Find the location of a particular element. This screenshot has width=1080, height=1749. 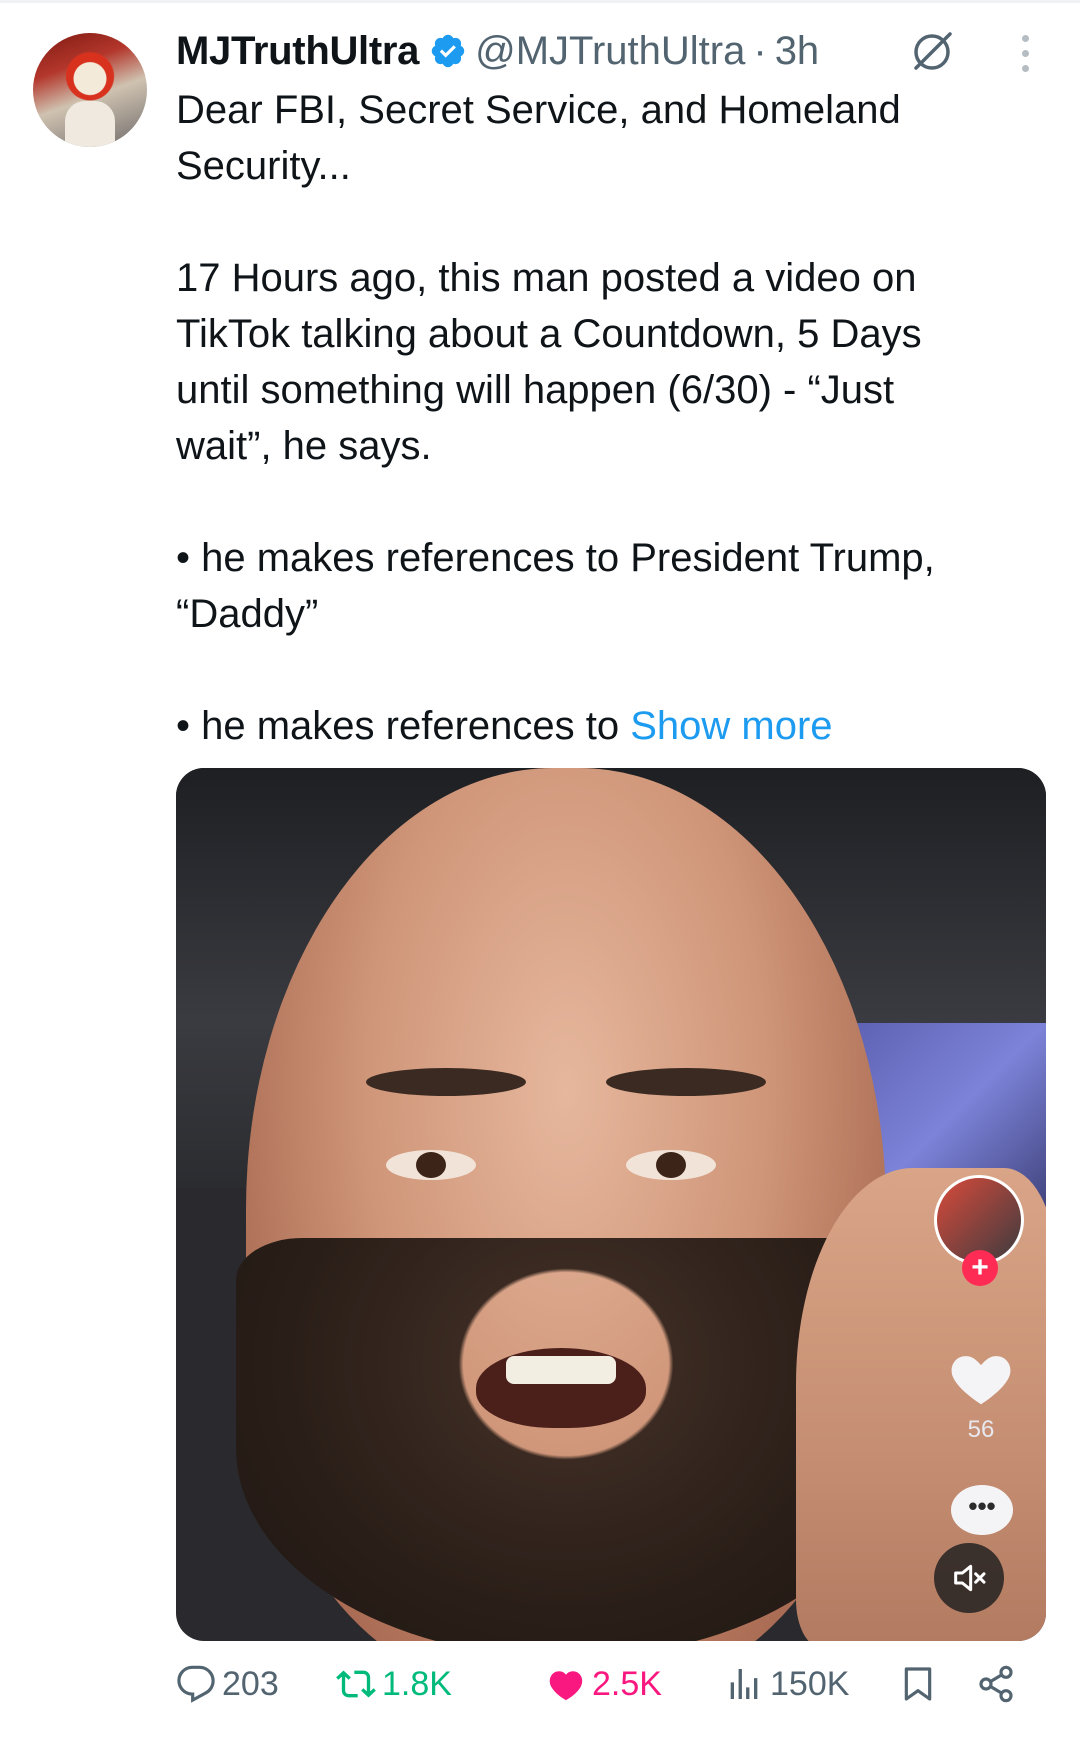

mute-glyph is located at coordinates (970, 1578).